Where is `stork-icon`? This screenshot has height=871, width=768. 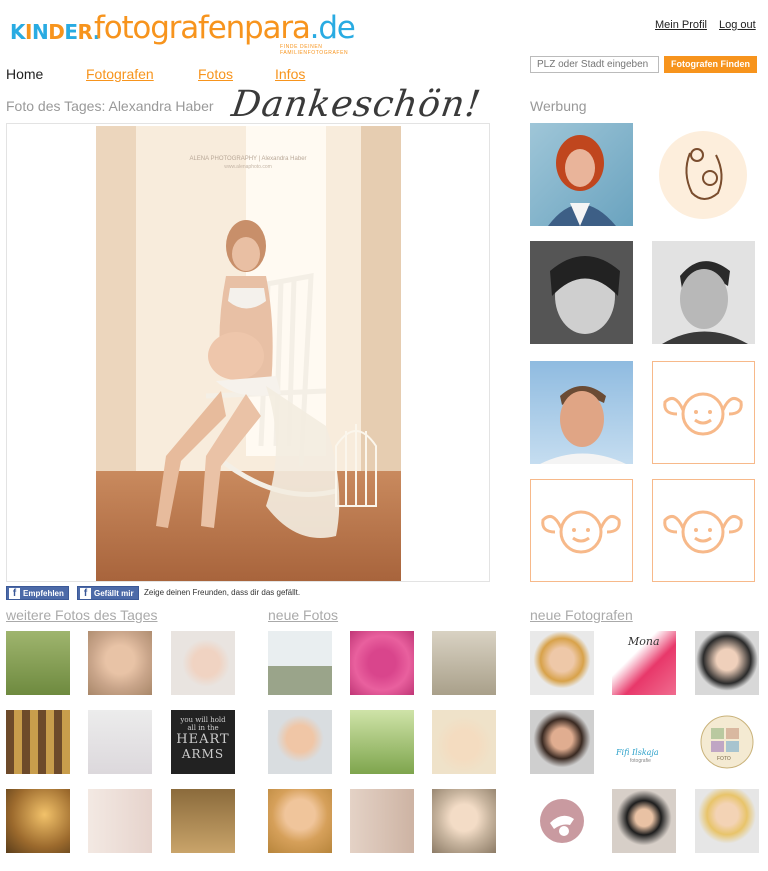 stork-icon is located at coordinates (562, 821).